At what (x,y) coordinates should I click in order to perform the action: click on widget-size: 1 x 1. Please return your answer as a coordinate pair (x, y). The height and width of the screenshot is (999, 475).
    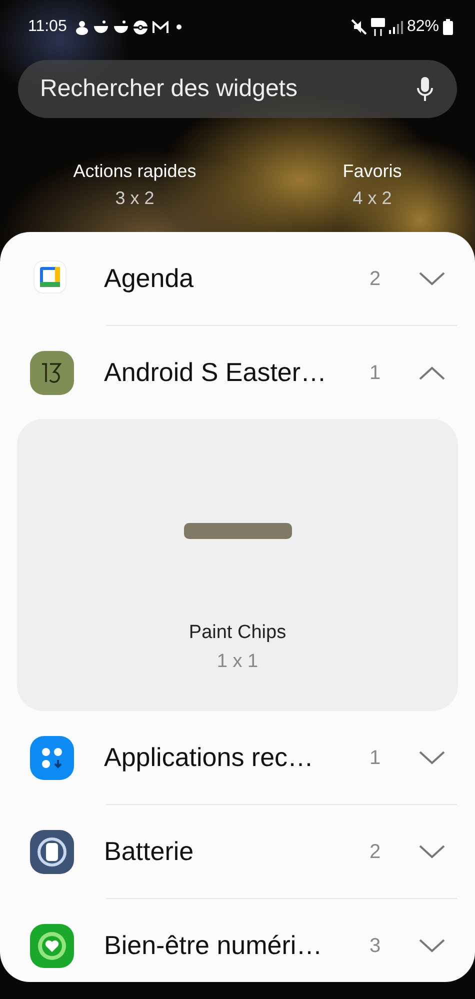
    Looking at the image, I should click on (237, 662).